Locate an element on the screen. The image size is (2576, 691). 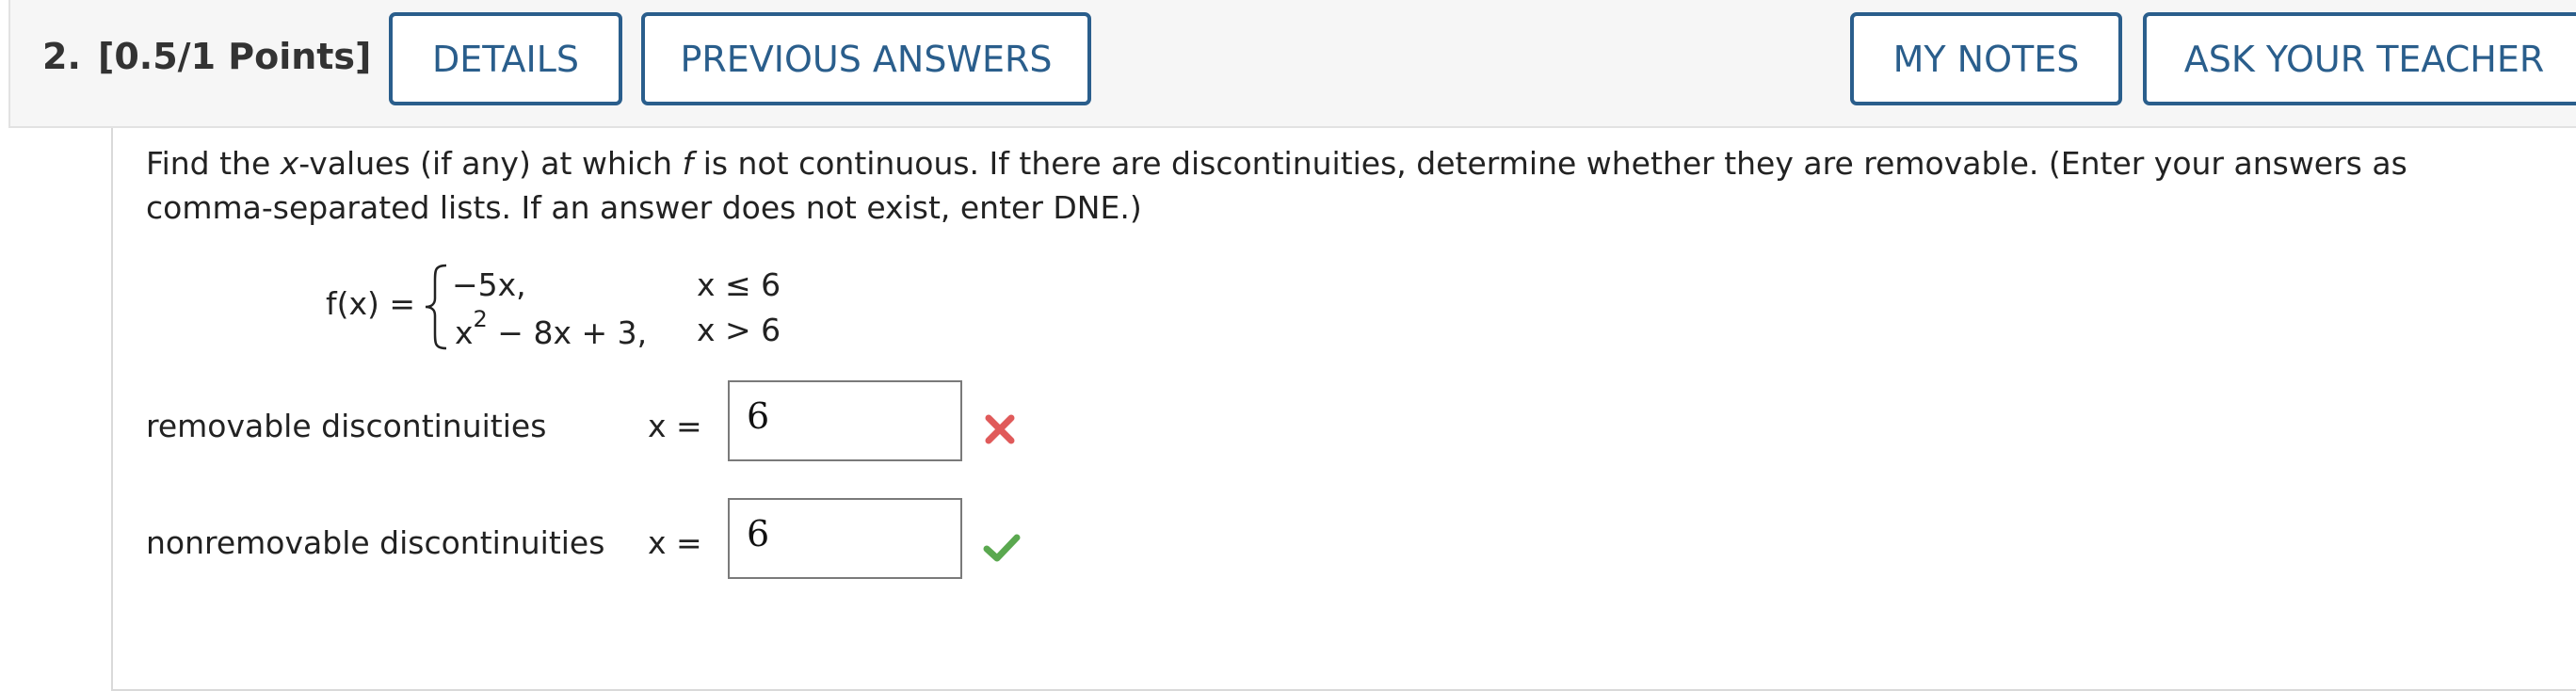
question-points: [0.5/1 Points] is located at coordinates (235, 56).